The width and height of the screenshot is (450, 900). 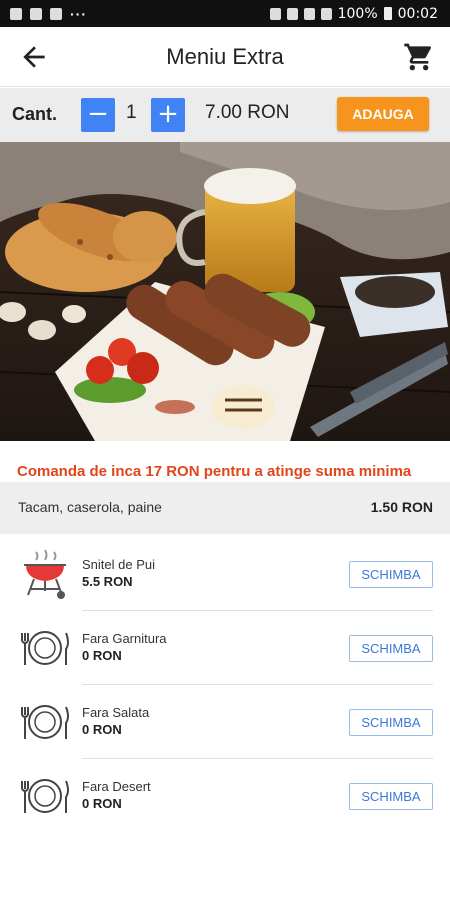 I want to click on extra-item-row: Tacam, caserola, paine 1.50 RON, so click(x=225, y=508).